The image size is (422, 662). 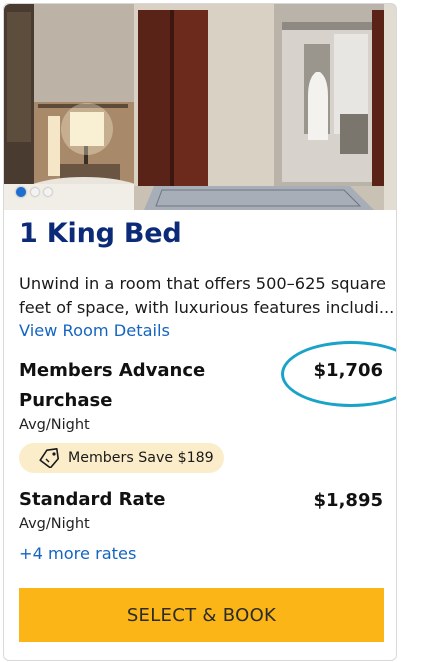 What do you see at coordinates (100, 233) in the screenshot?
I see `room-title: 1 King Bed` at bounding box center [100, 233].